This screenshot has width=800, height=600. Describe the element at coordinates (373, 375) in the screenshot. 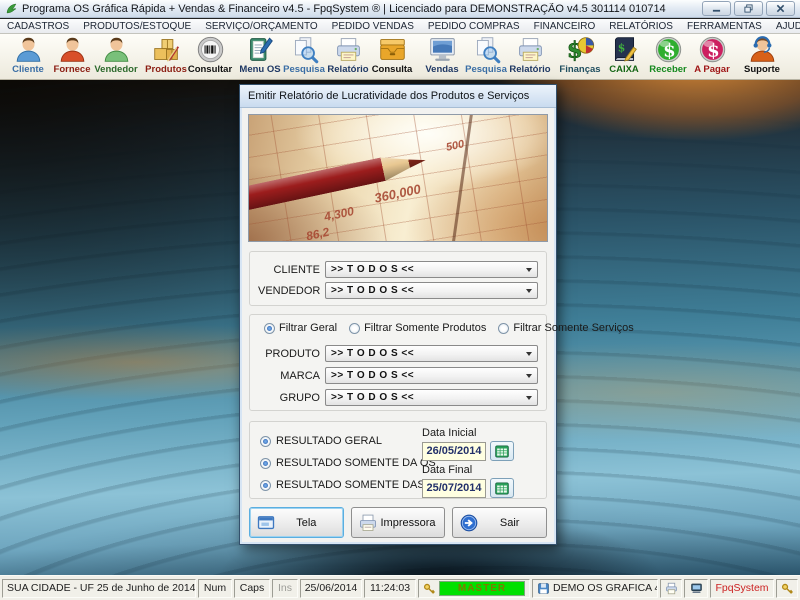

I see `marca-combobox-value: >> T O D O S <<` at that location.